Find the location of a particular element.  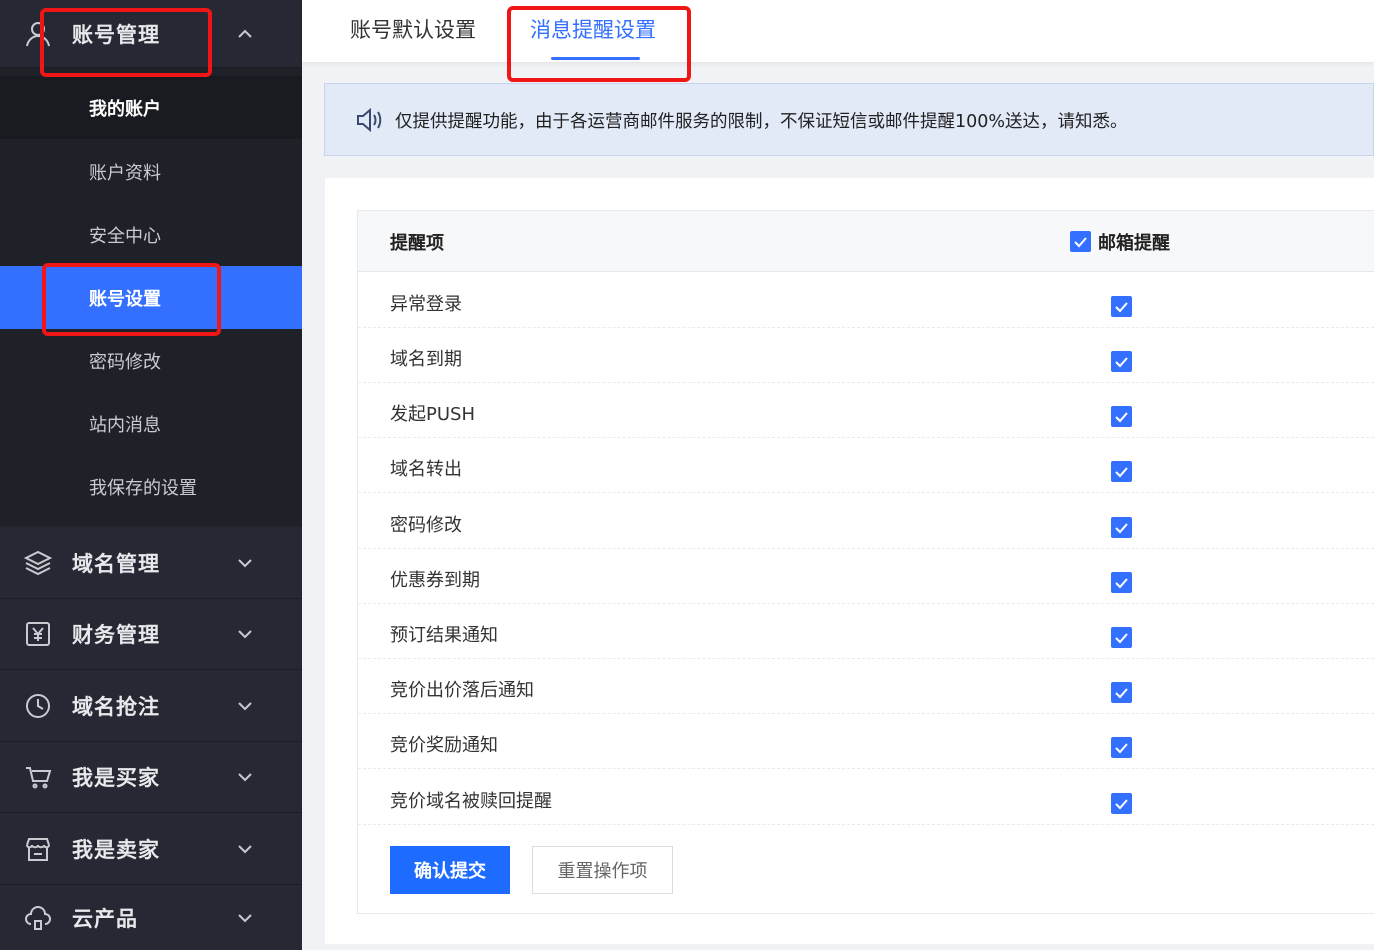

cloud-icon is located at coordinates (38, 918).